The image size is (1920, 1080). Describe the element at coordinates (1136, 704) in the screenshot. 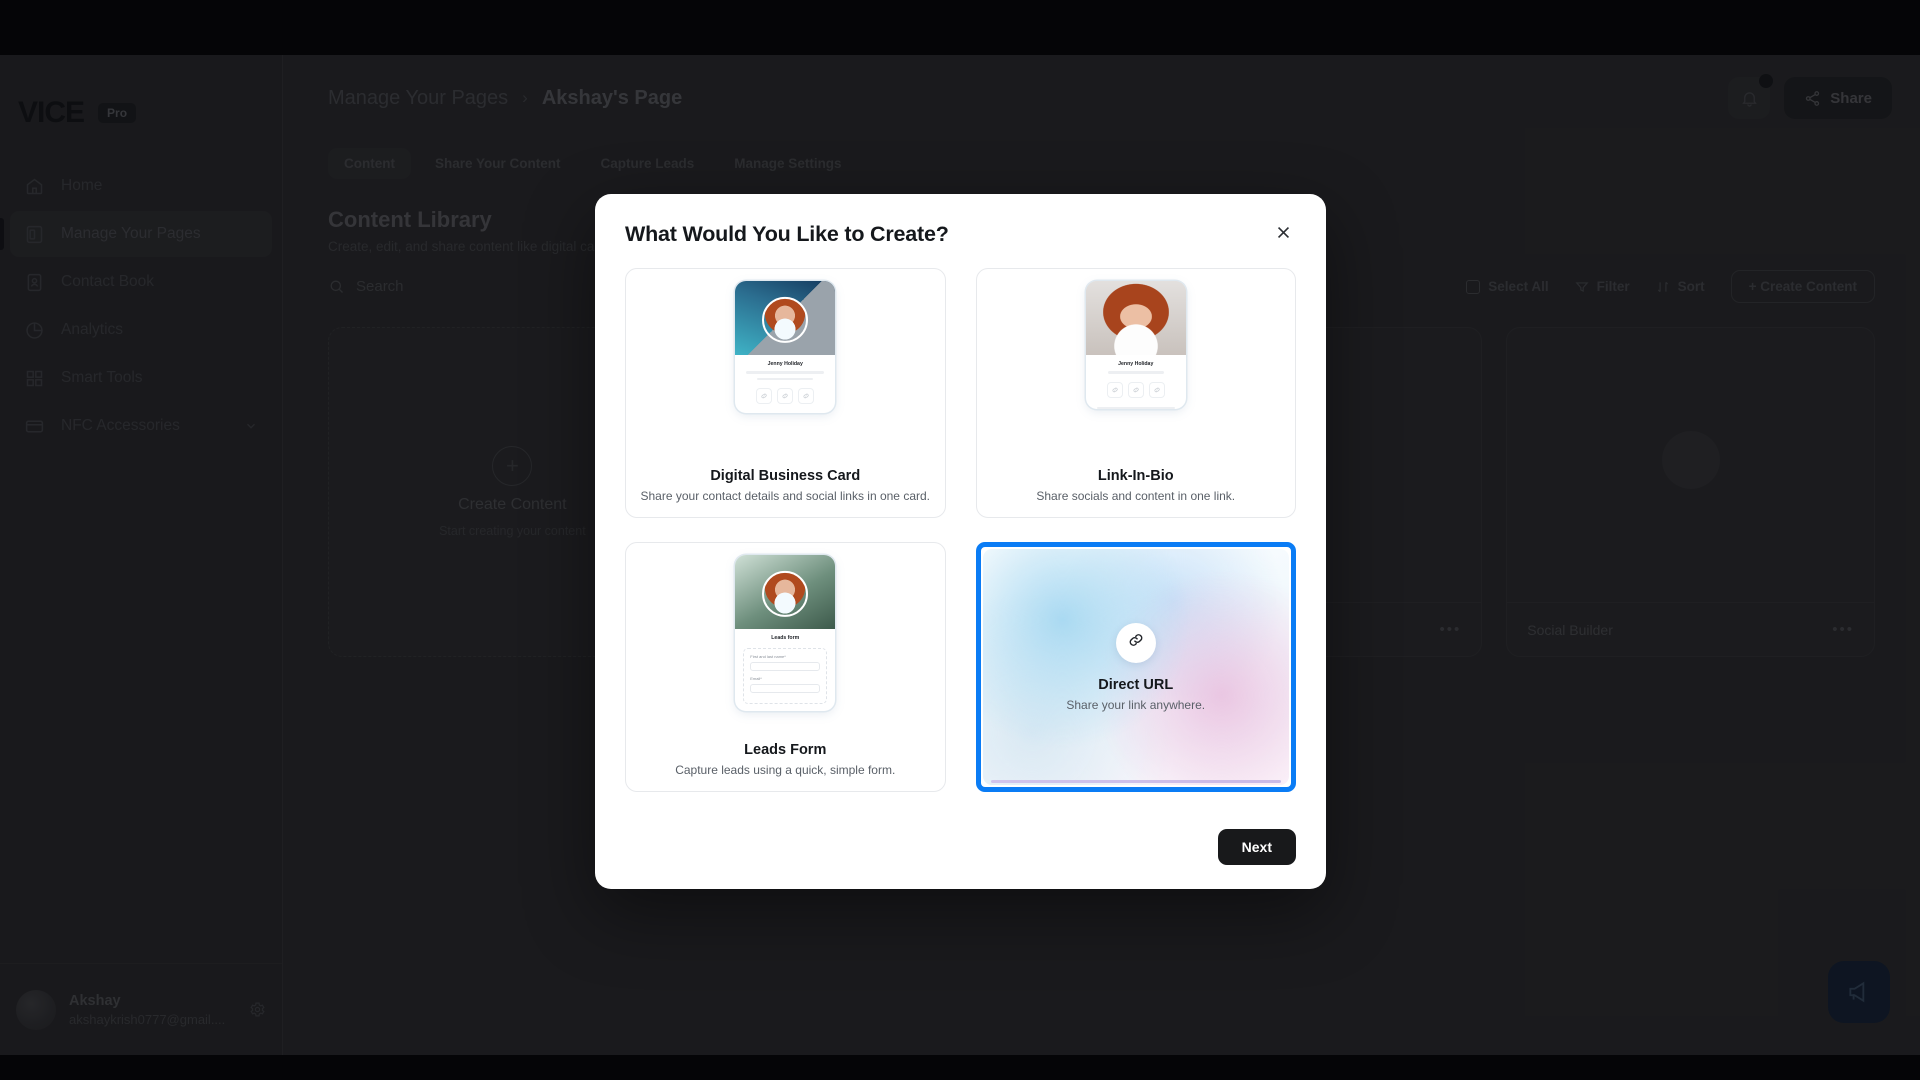

I see `option-description: Share your link anywhere.` at that location.